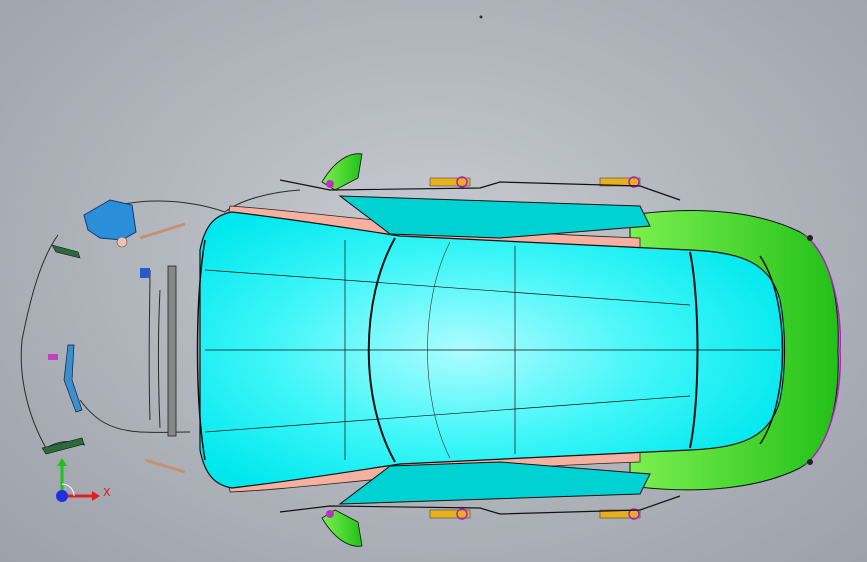 The image size is (867, 562). What do you see at coordinates (110, 223) in the screenshot?
I see `washer-reservoir` at bounding box center [110, 223].